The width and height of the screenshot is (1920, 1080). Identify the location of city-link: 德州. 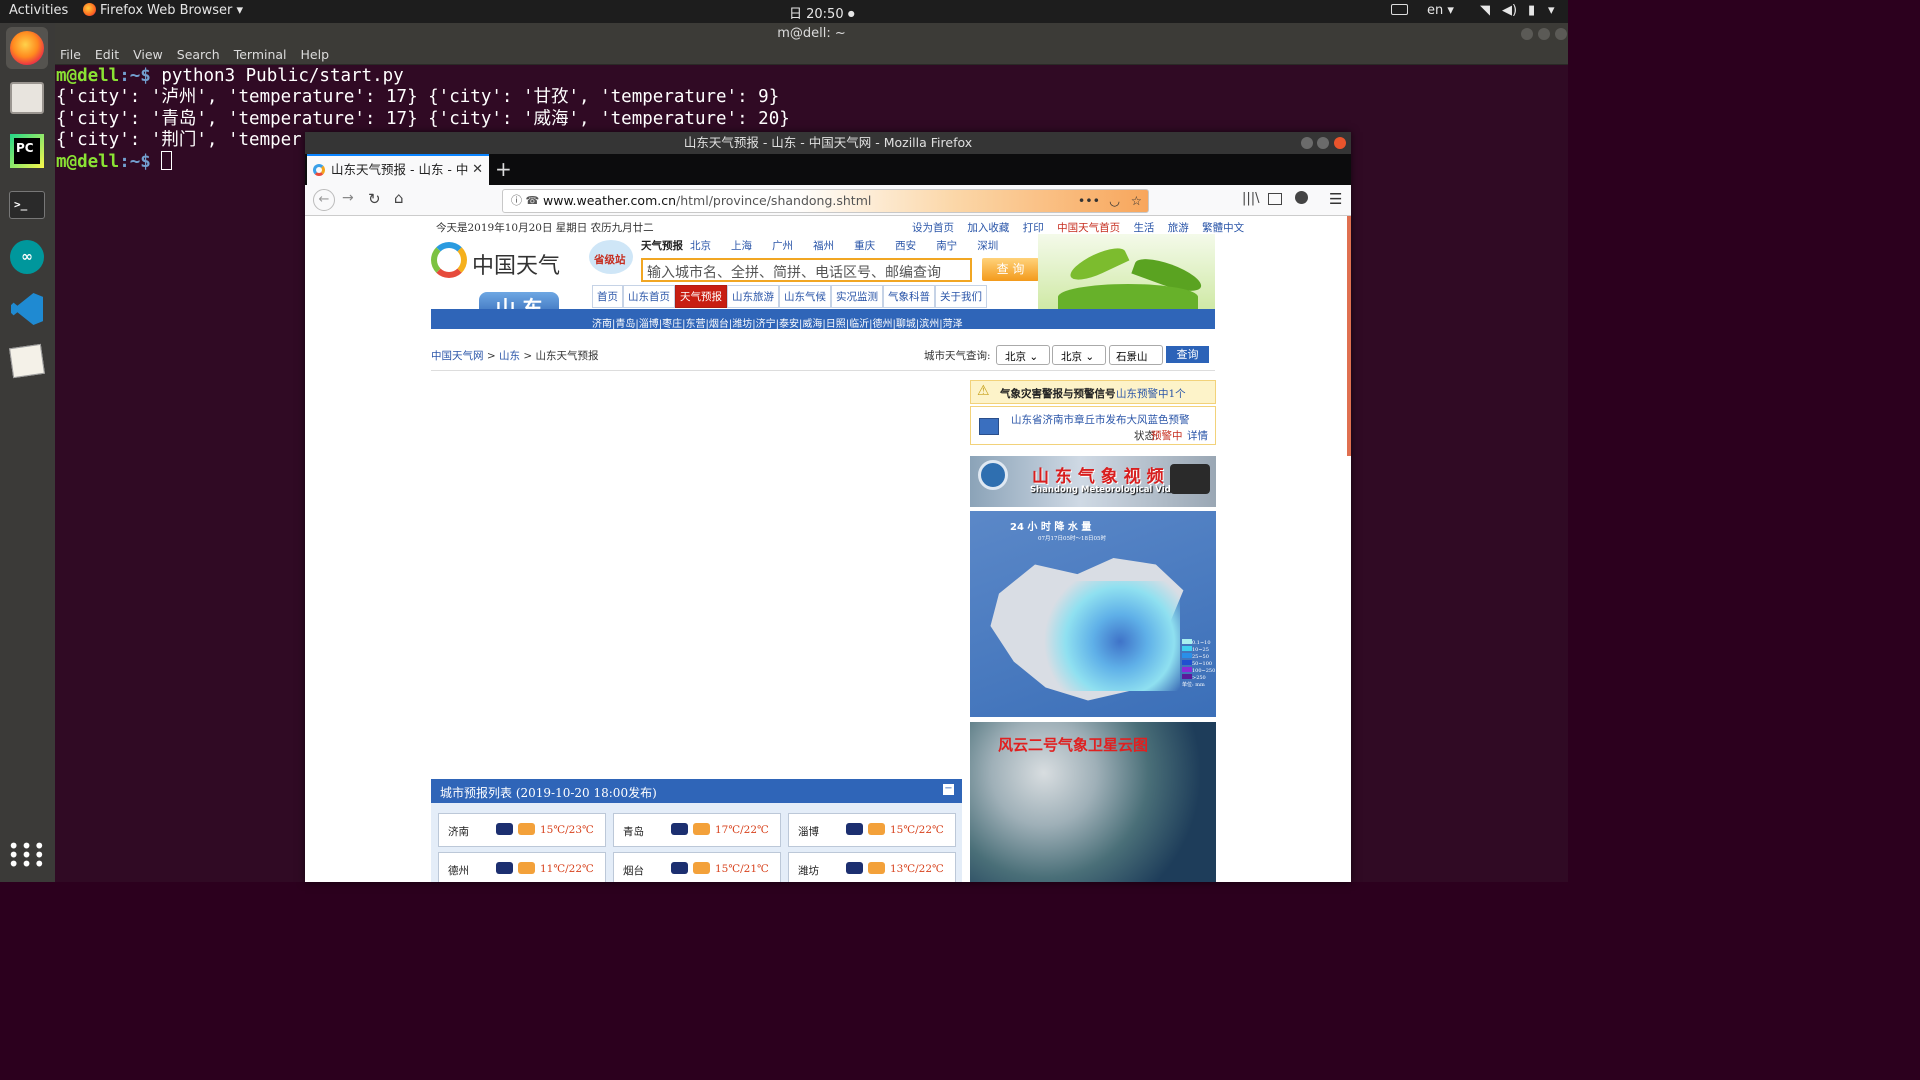
(883, 324).